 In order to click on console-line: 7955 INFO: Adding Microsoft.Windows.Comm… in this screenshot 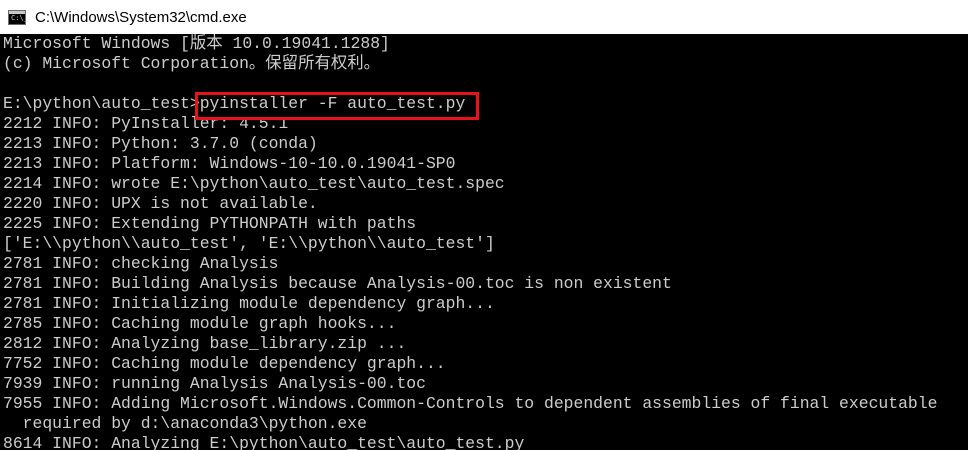, I will do `click(470, 403)`.